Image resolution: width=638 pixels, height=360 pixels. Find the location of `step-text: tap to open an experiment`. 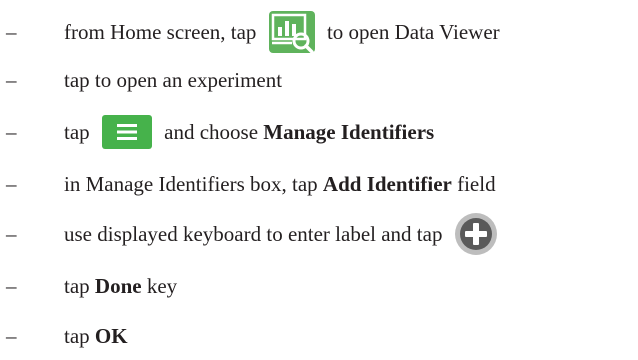

step-text: tap to open an experiment is located at coordinates (173, 79).